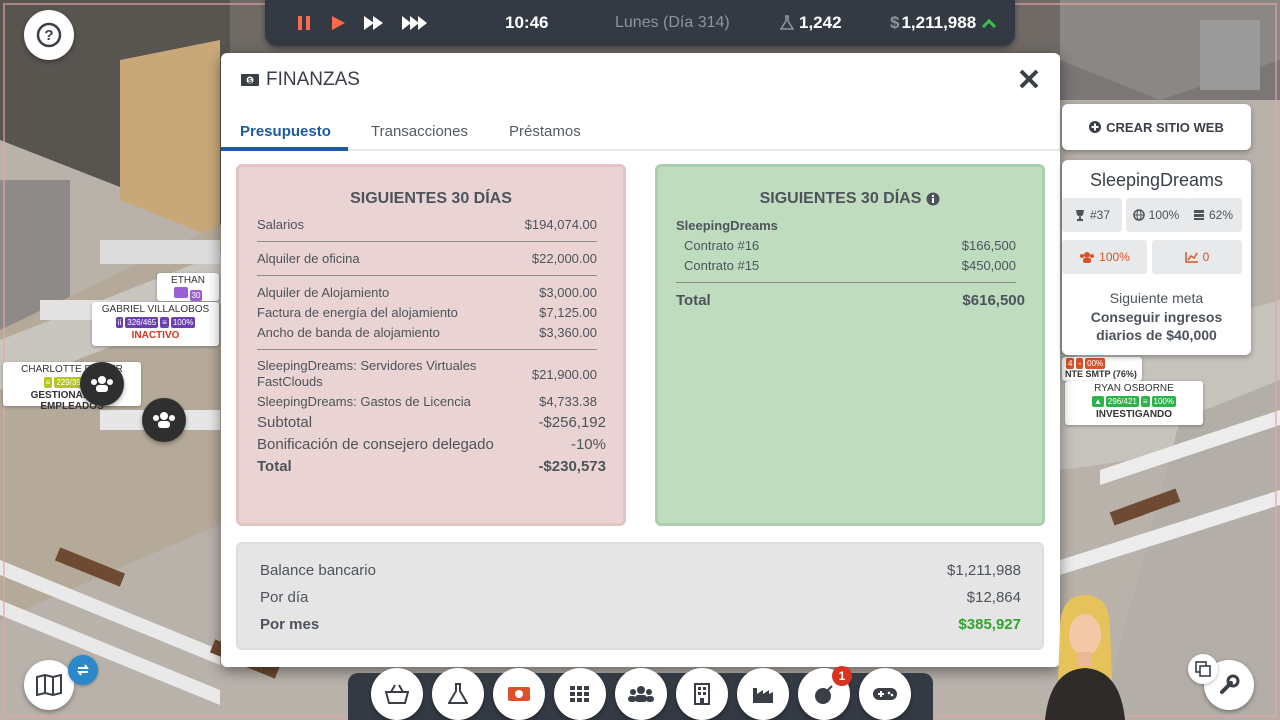 The height and width of the screenshot is (720, 1280). What do you see at coordinates (564, 258) in the screenshot?
I see `expense-value: $22,000.00` at bounding box center [564, 258].